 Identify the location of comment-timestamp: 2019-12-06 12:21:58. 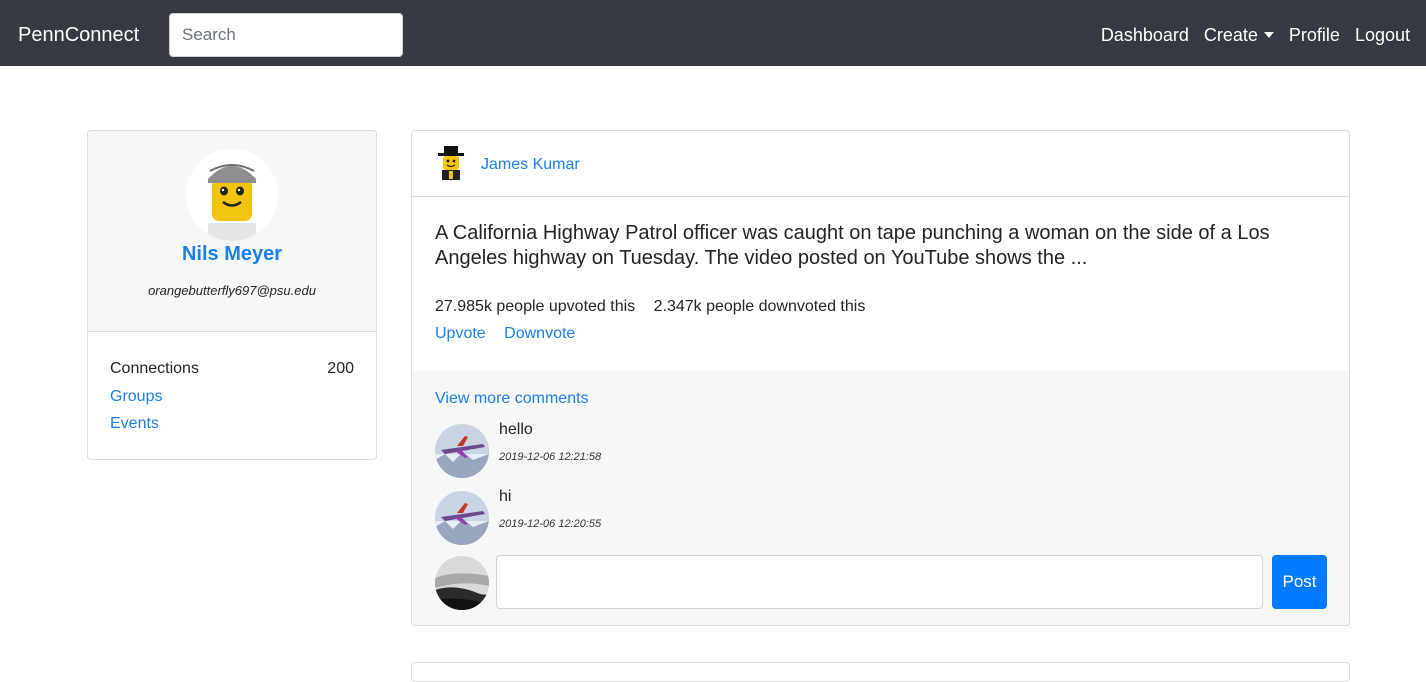
(550, 457).